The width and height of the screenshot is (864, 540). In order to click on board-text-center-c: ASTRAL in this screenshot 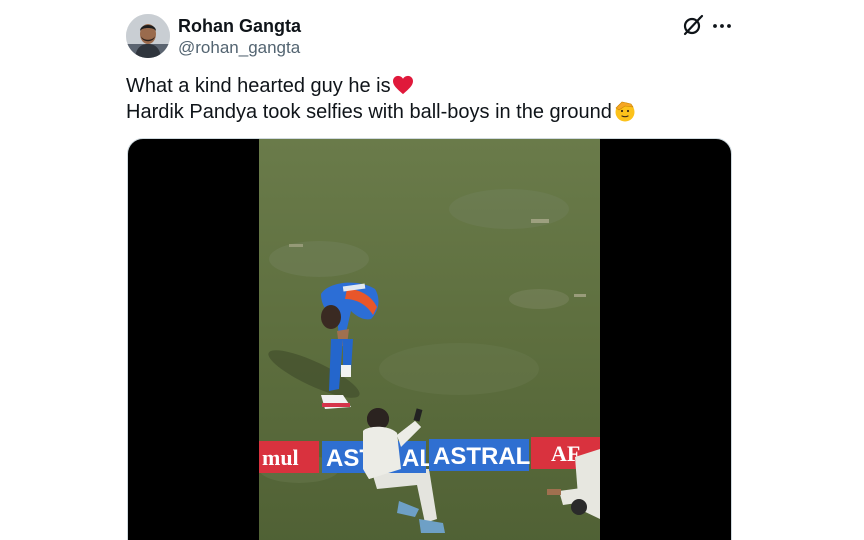, I will do `click(481, 456)`.